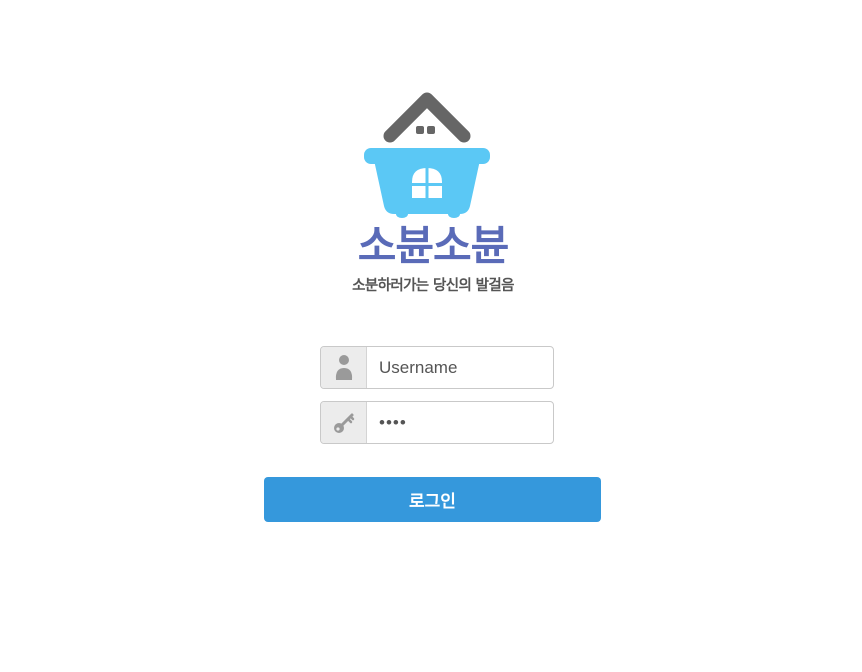 This screenshot has width=862, height=672. I want to click on brand-subtitle: 소분하러가는 당신의 발걸음, so click(433, 286).